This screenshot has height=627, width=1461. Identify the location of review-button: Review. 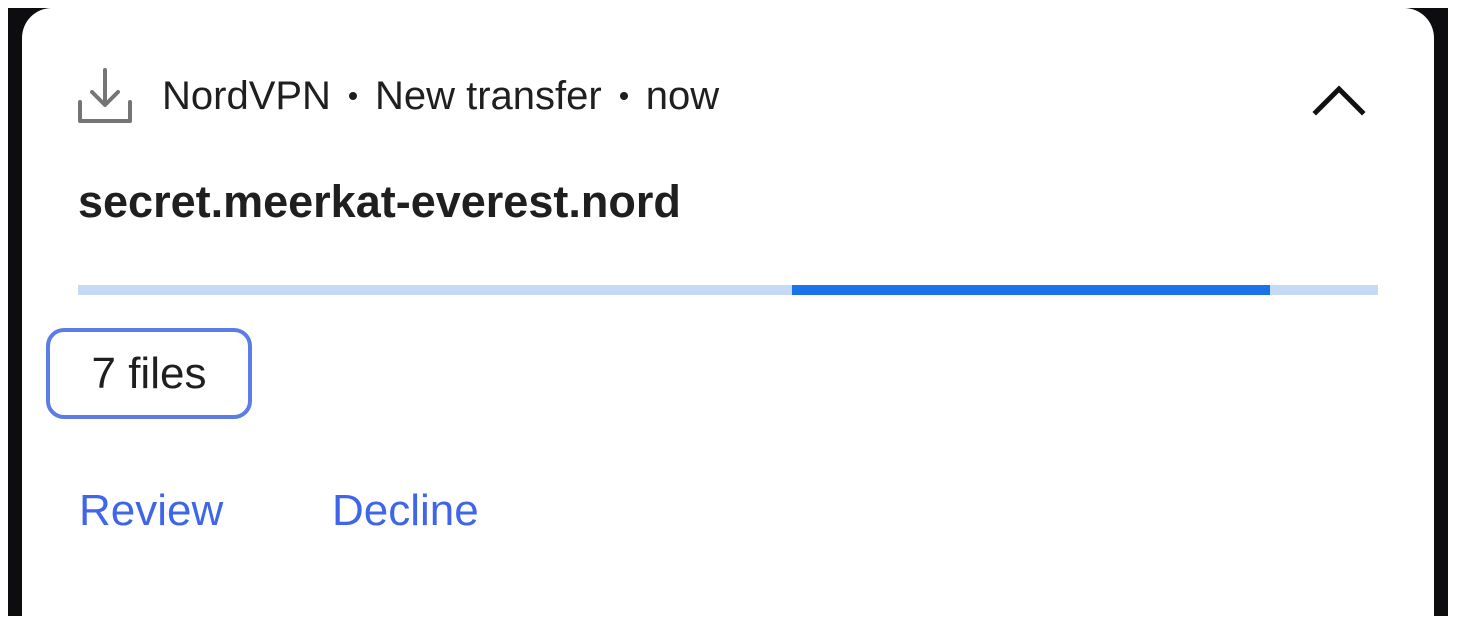
(151, 511).